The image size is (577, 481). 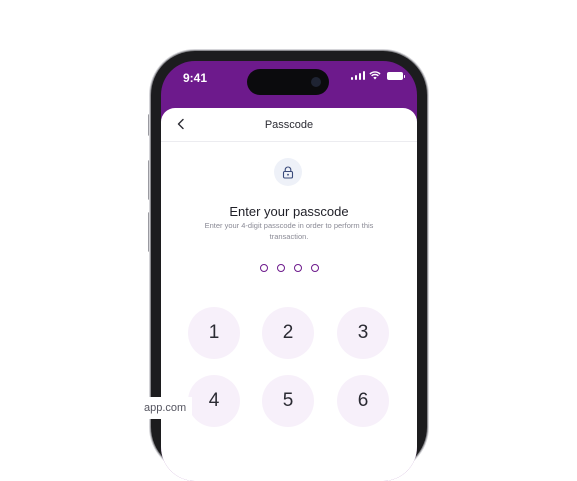 I want to click on passcode-heading: Enter your passcode, so click(x=289, y=211).